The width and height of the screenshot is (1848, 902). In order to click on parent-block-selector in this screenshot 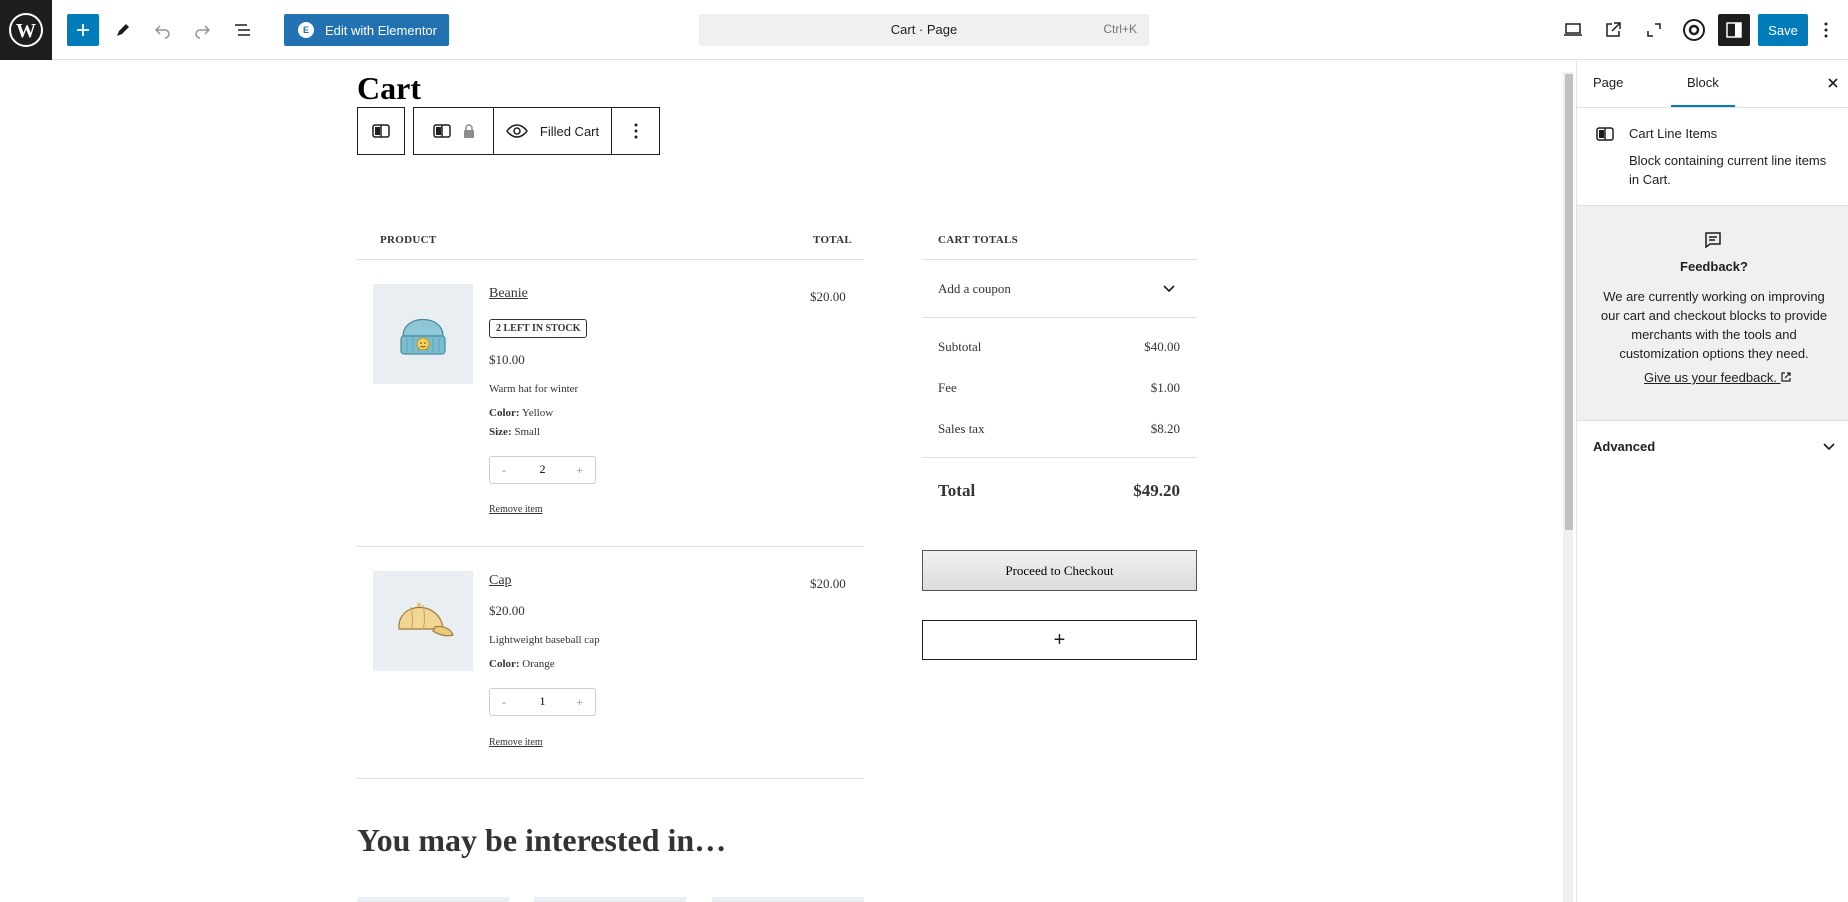, I will do `click(381, 131)`.